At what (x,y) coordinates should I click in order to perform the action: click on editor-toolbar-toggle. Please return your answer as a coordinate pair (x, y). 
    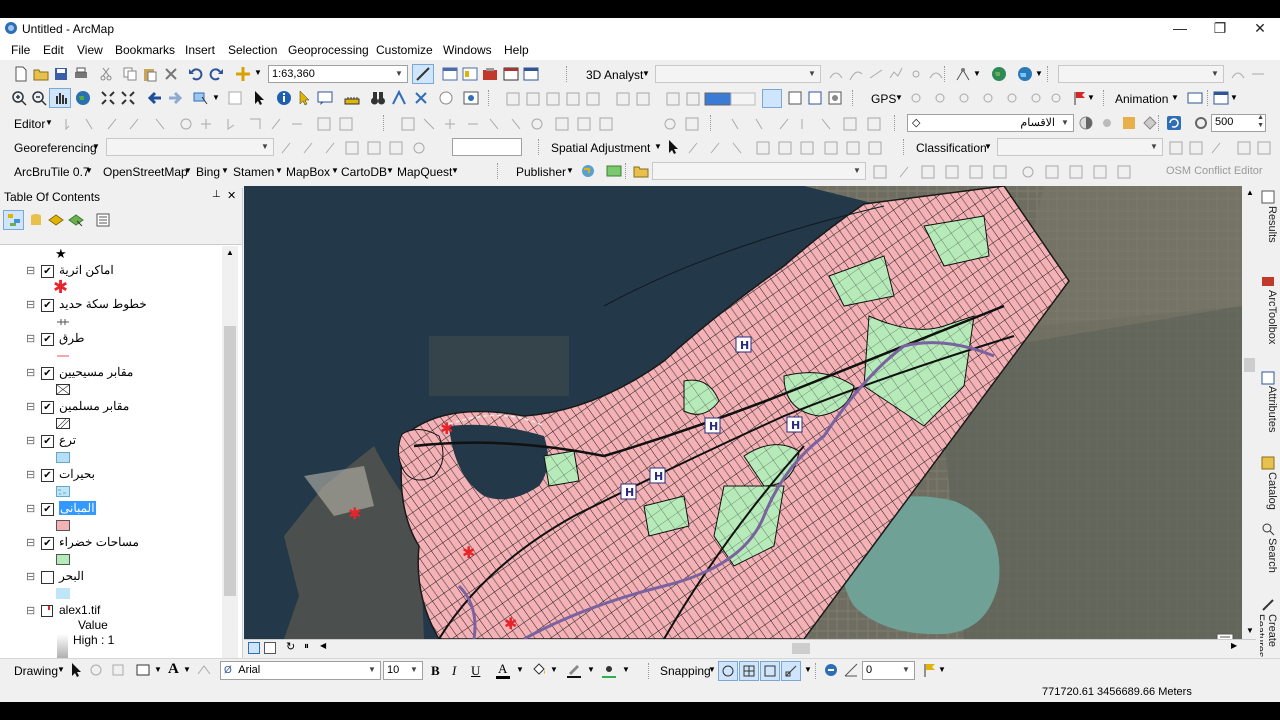
    Looking at the image, I should click on (423, 74).